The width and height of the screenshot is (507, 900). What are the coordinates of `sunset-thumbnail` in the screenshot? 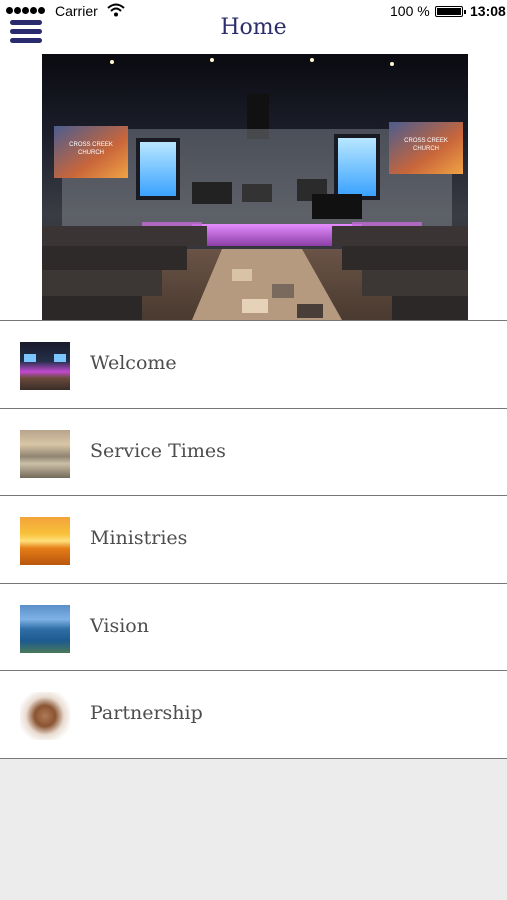 It's located at (45, 541).